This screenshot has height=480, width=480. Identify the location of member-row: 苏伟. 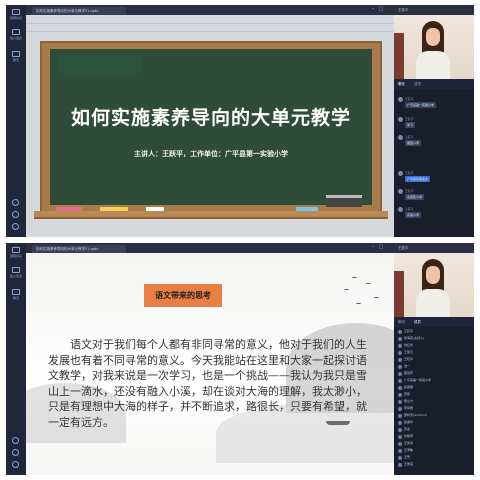
(435, 395).